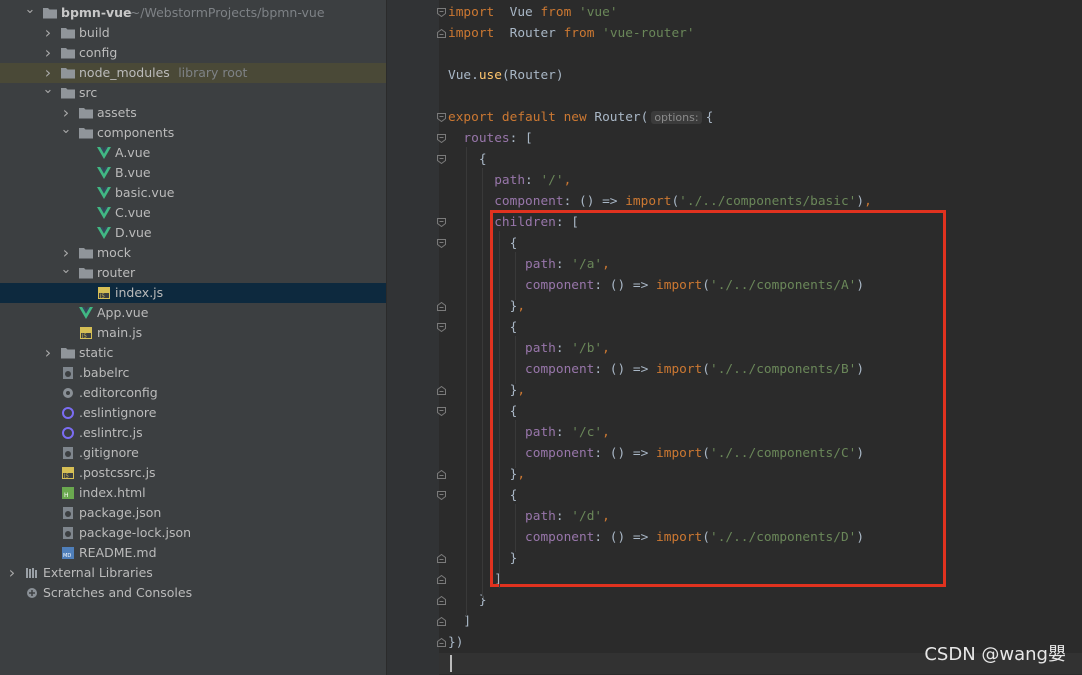 The height and width of the screenshot is (675, 1082). I want to click on code-token: '/', so click(552, 180).